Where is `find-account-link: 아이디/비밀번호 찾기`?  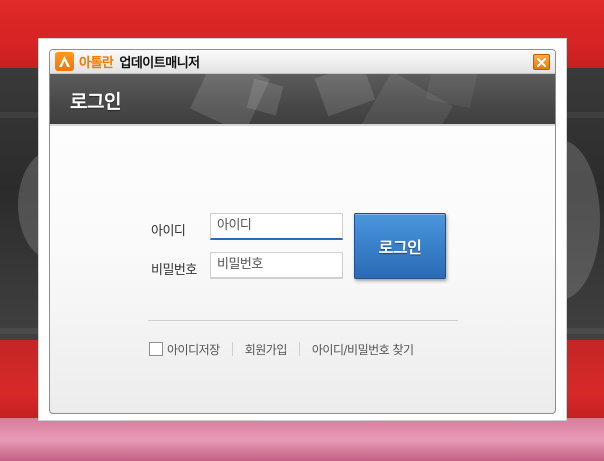
find-account-link: 아이디/비밀번호 찾기 is located at coordinates (363, 349).